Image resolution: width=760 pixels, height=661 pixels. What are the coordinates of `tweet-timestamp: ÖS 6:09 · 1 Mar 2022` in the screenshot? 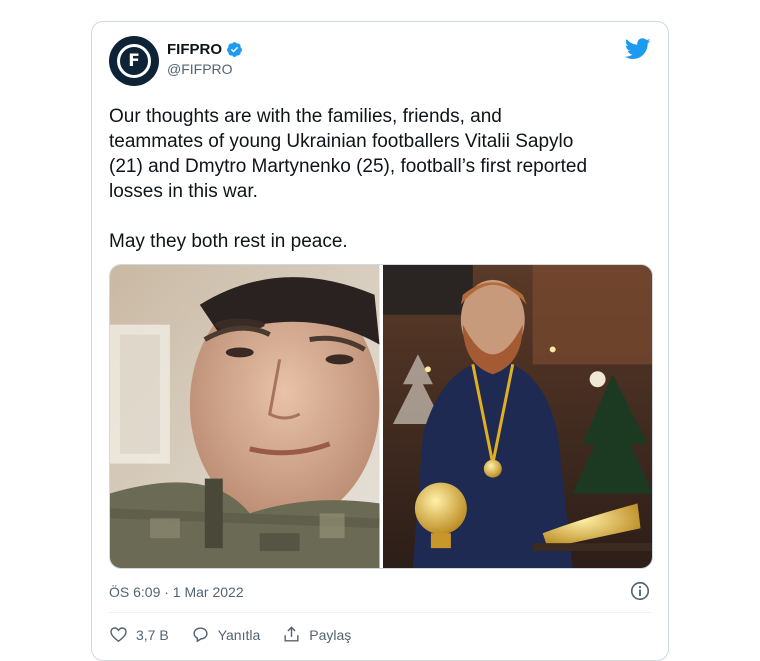 It's located at (176, 592).